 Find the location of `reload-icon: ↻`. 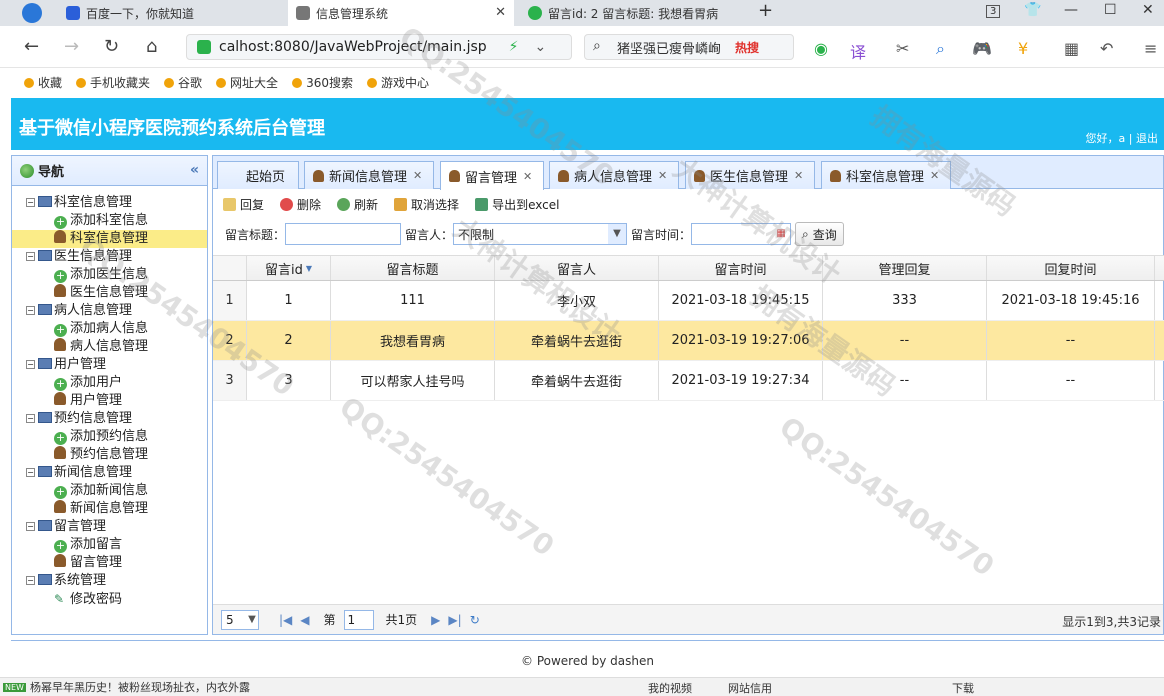

reload-icon: ↻ is located at coordinates (111, 46).